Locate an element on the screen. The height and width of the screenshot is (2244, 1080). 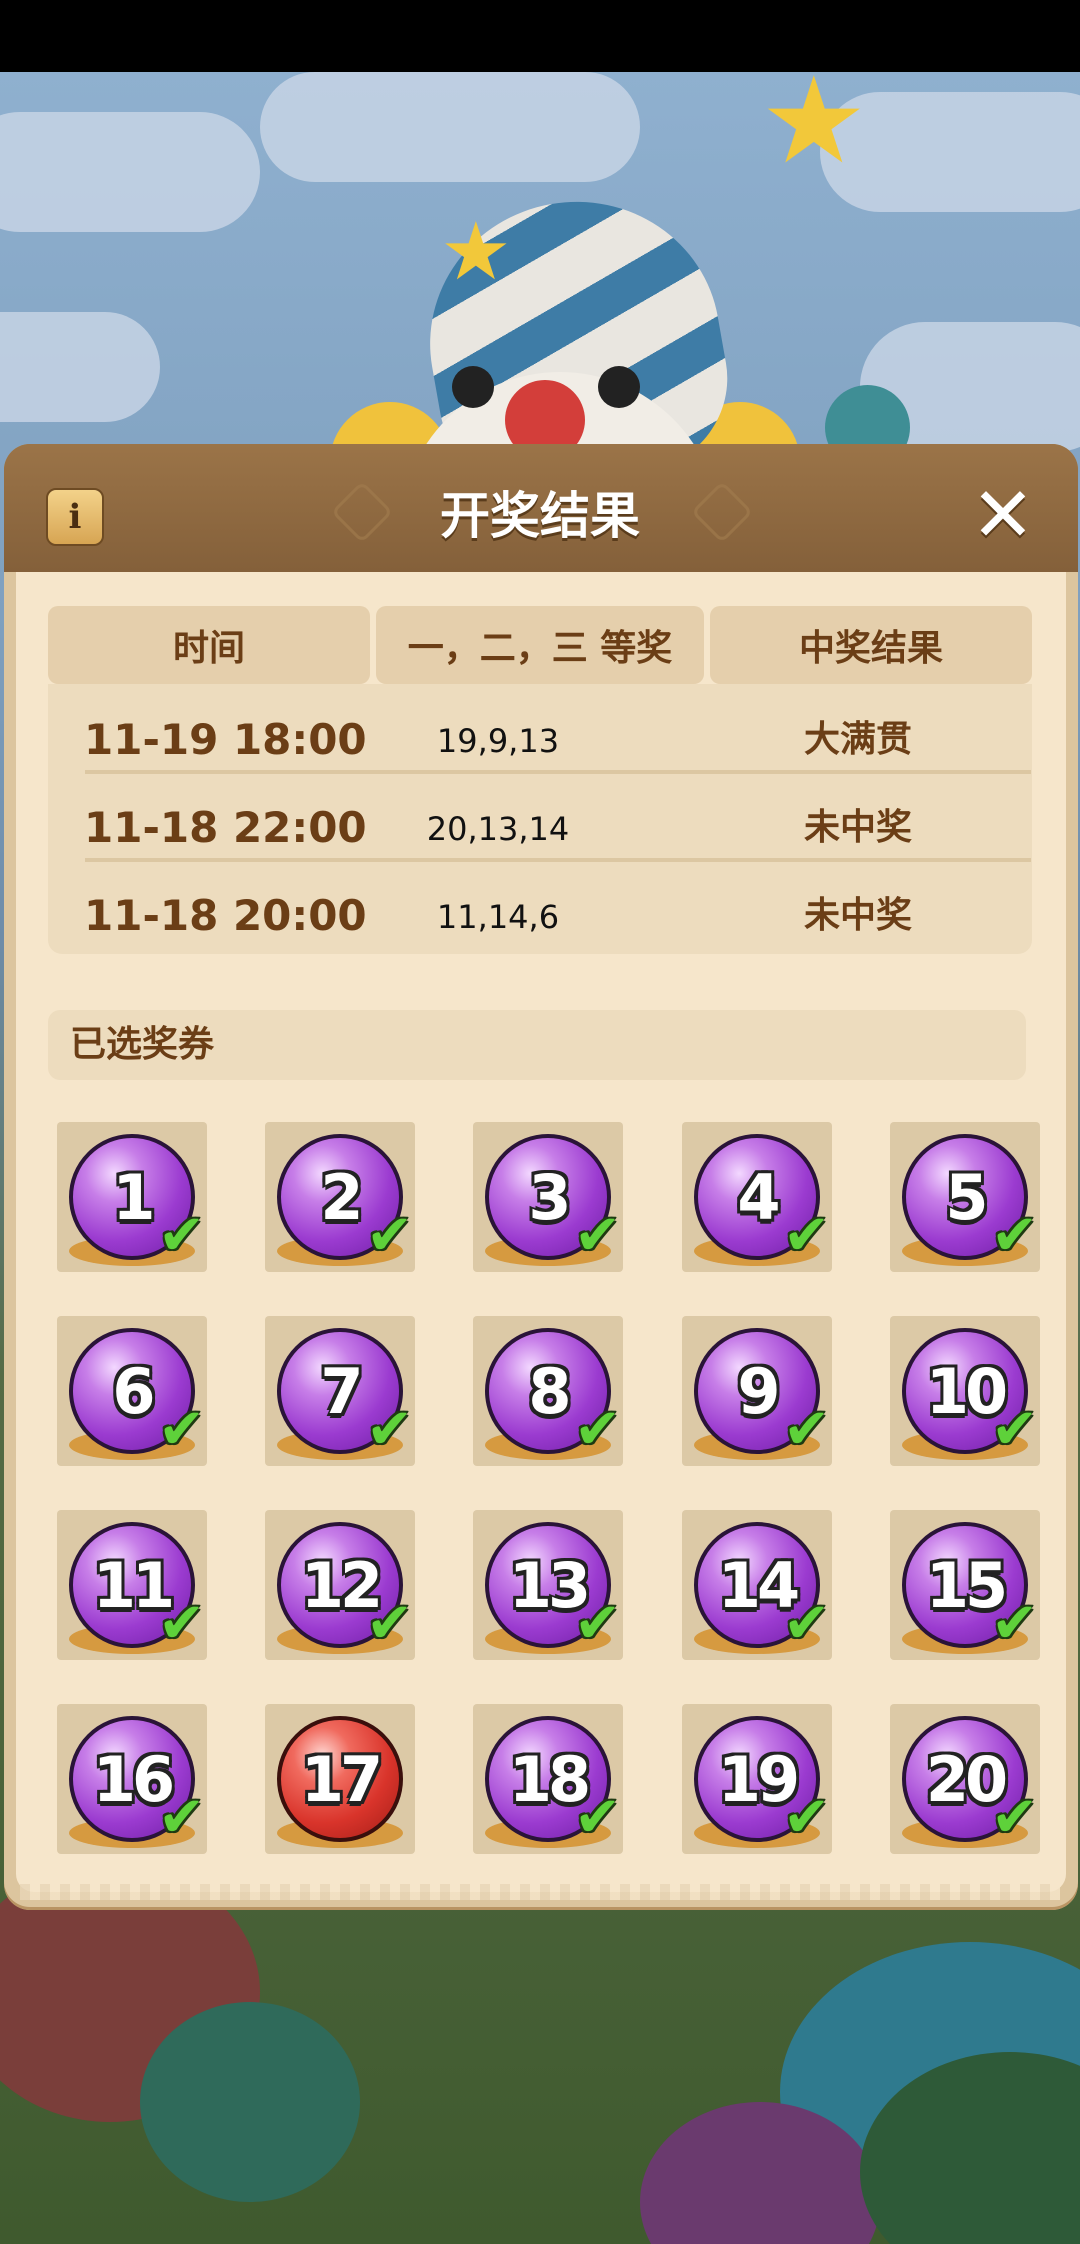
ticket-tile: 6 ✔ is located at coordinates (132, 1391).